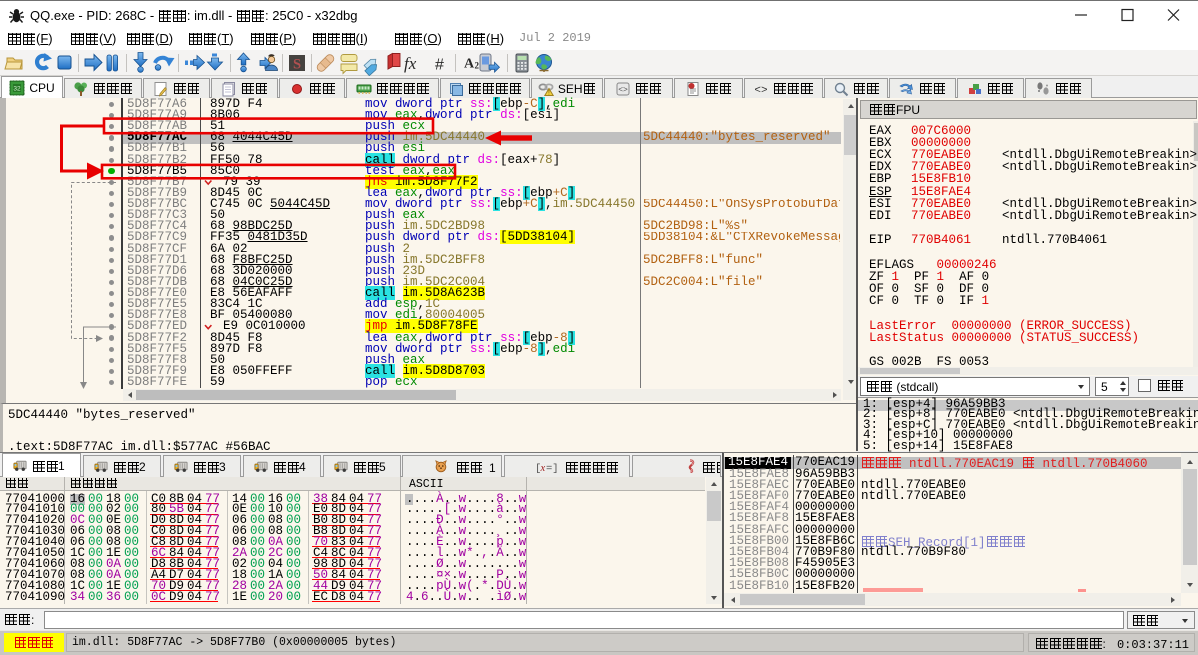 Image resolution: width=1198 pixels, height=655 pixels. I want to click on svg-text: A, so click(469, 64).